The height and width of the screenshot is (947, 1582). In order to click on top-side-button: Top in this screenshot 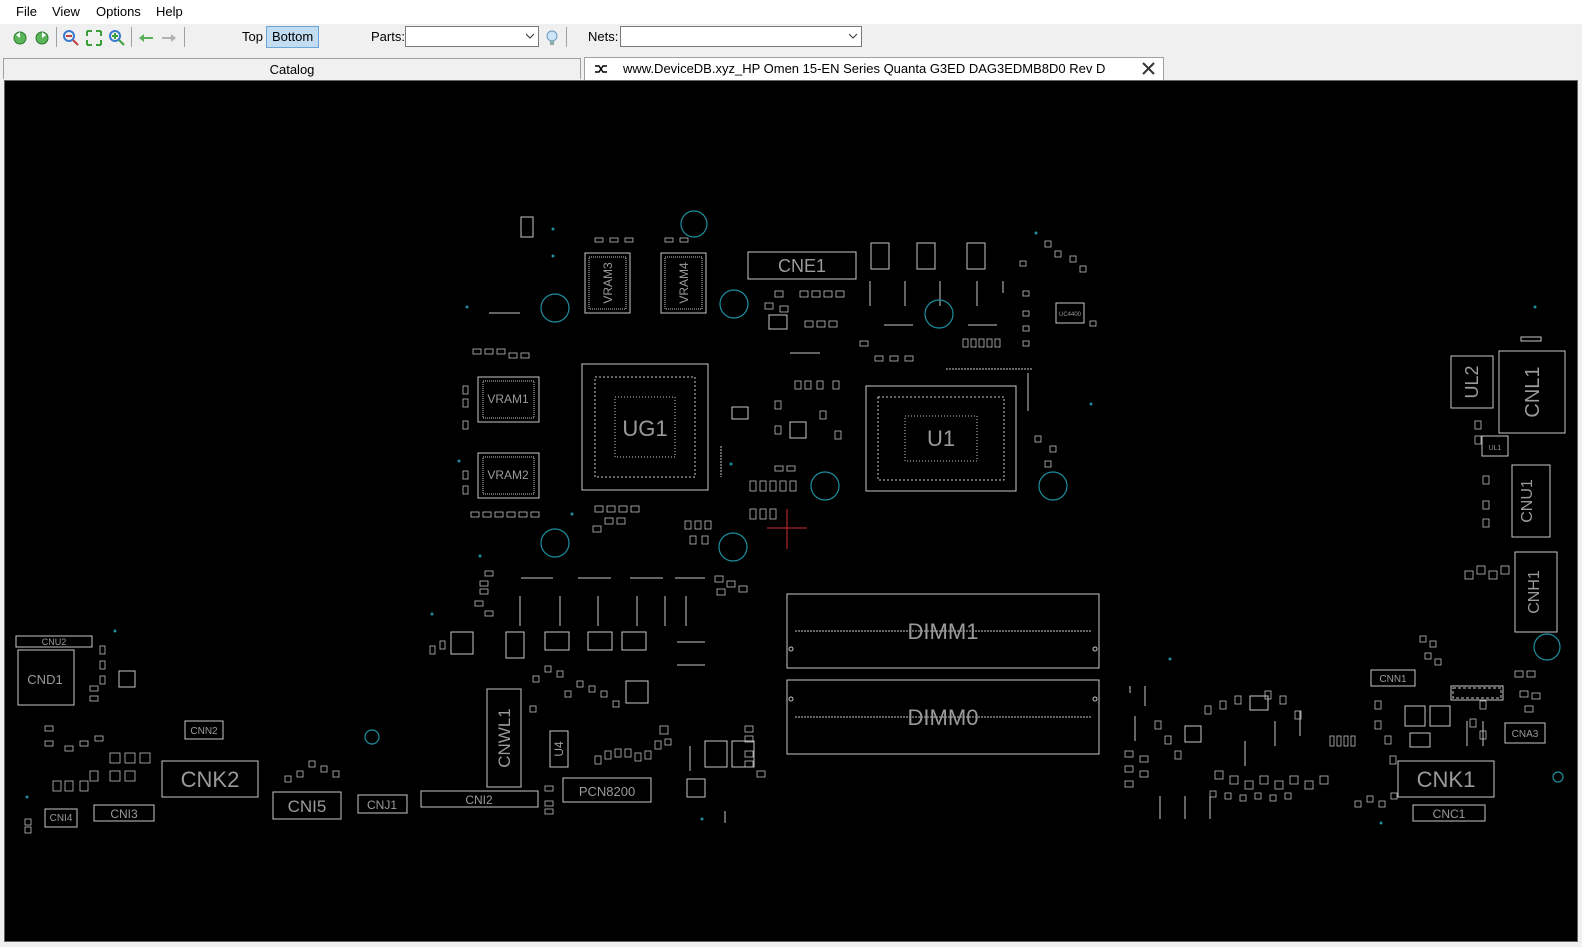, I will do `click(252, 37)`.